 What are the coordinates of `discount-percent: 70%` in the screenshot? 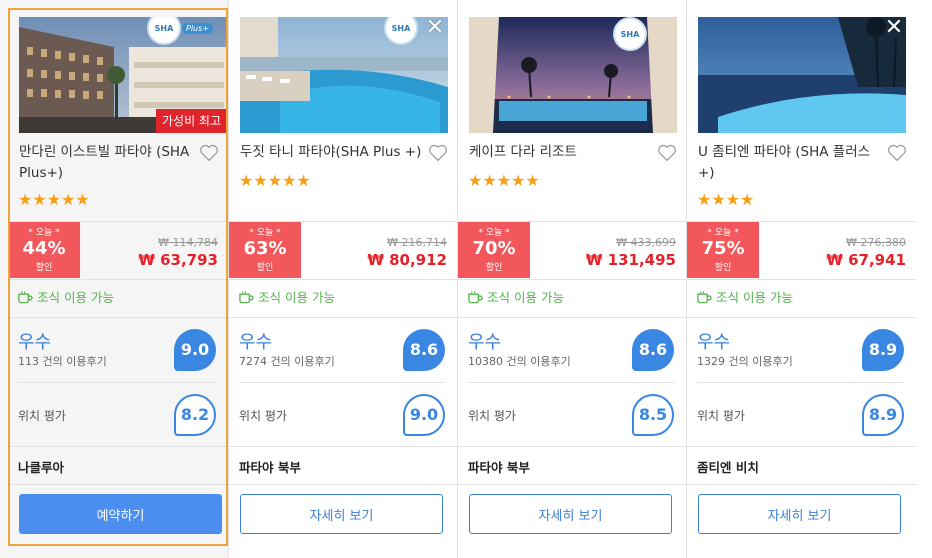 It's located at (494, 248).